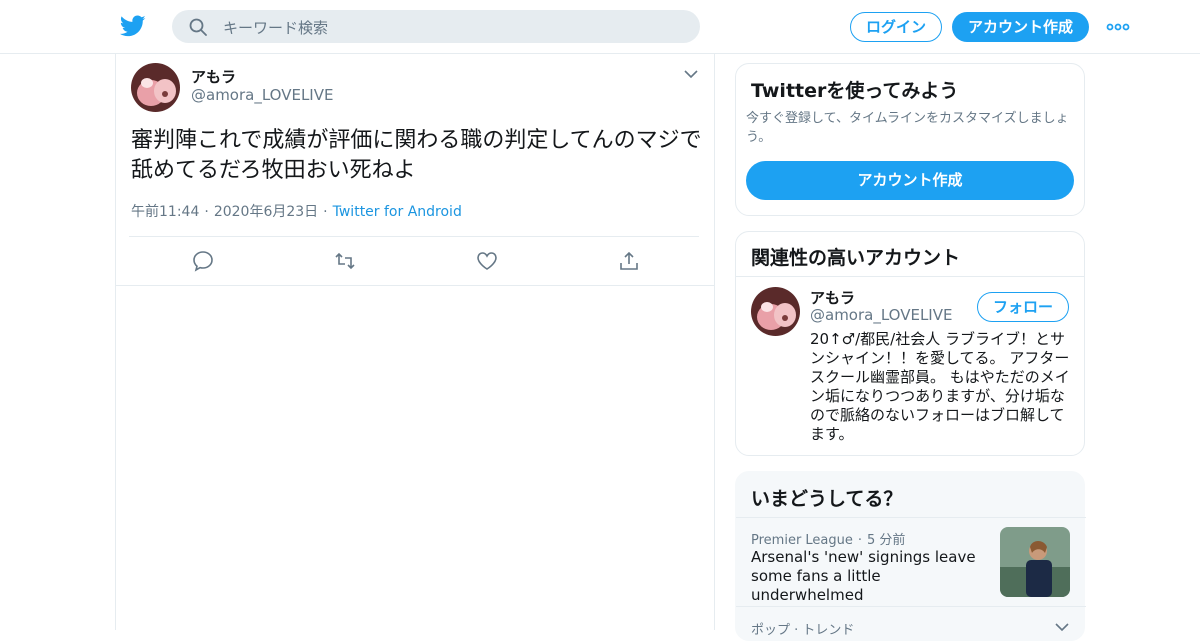  What do you see at coordinates (907, 128) in the screenshot?
I see `signup-card-description: 今すぐ登録して、タイムラインをカスタマイズしましょう。` at bounding box center [907, 128].